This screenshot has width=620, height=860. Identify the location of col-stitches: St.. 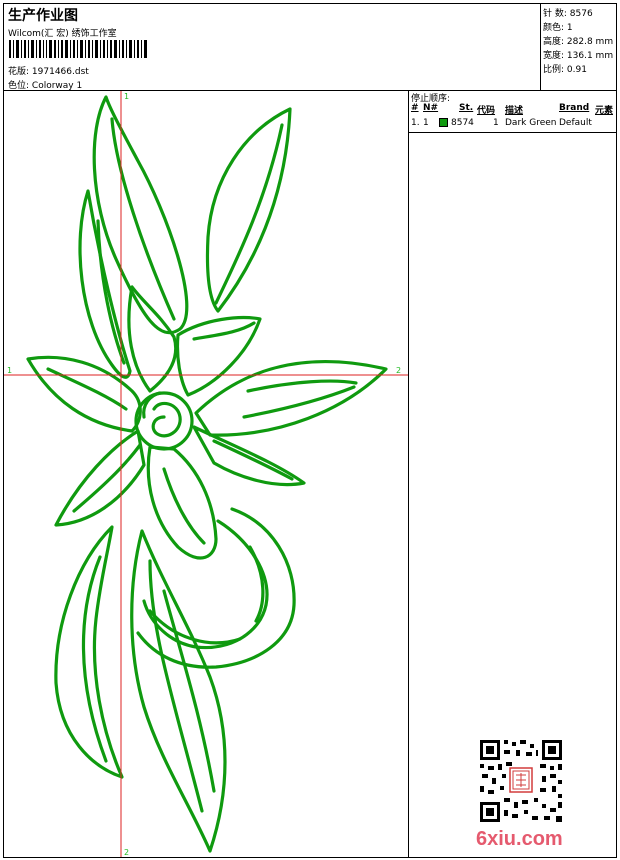
(466, 108).